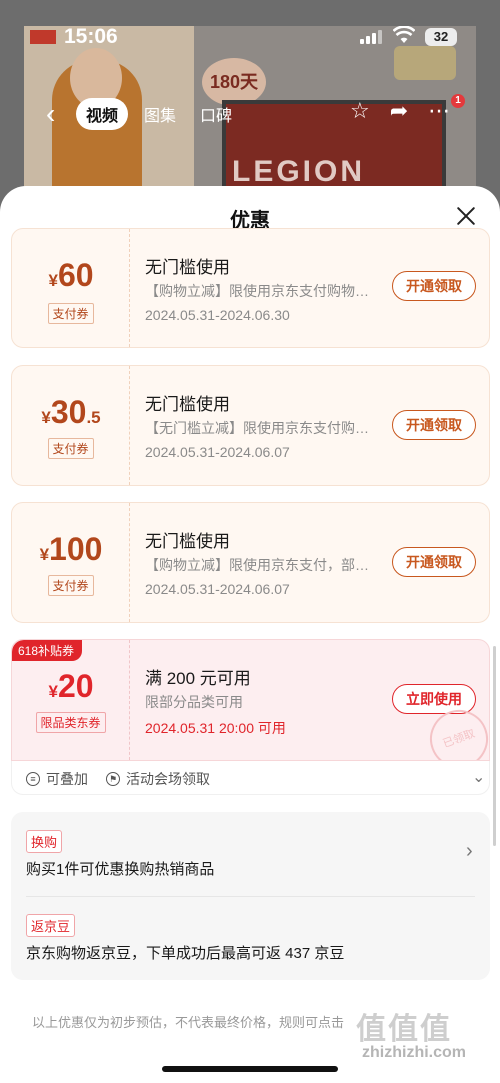  I want to click on coupon-validity: 2024.05.31 20:00 可用, so click(215, 728).